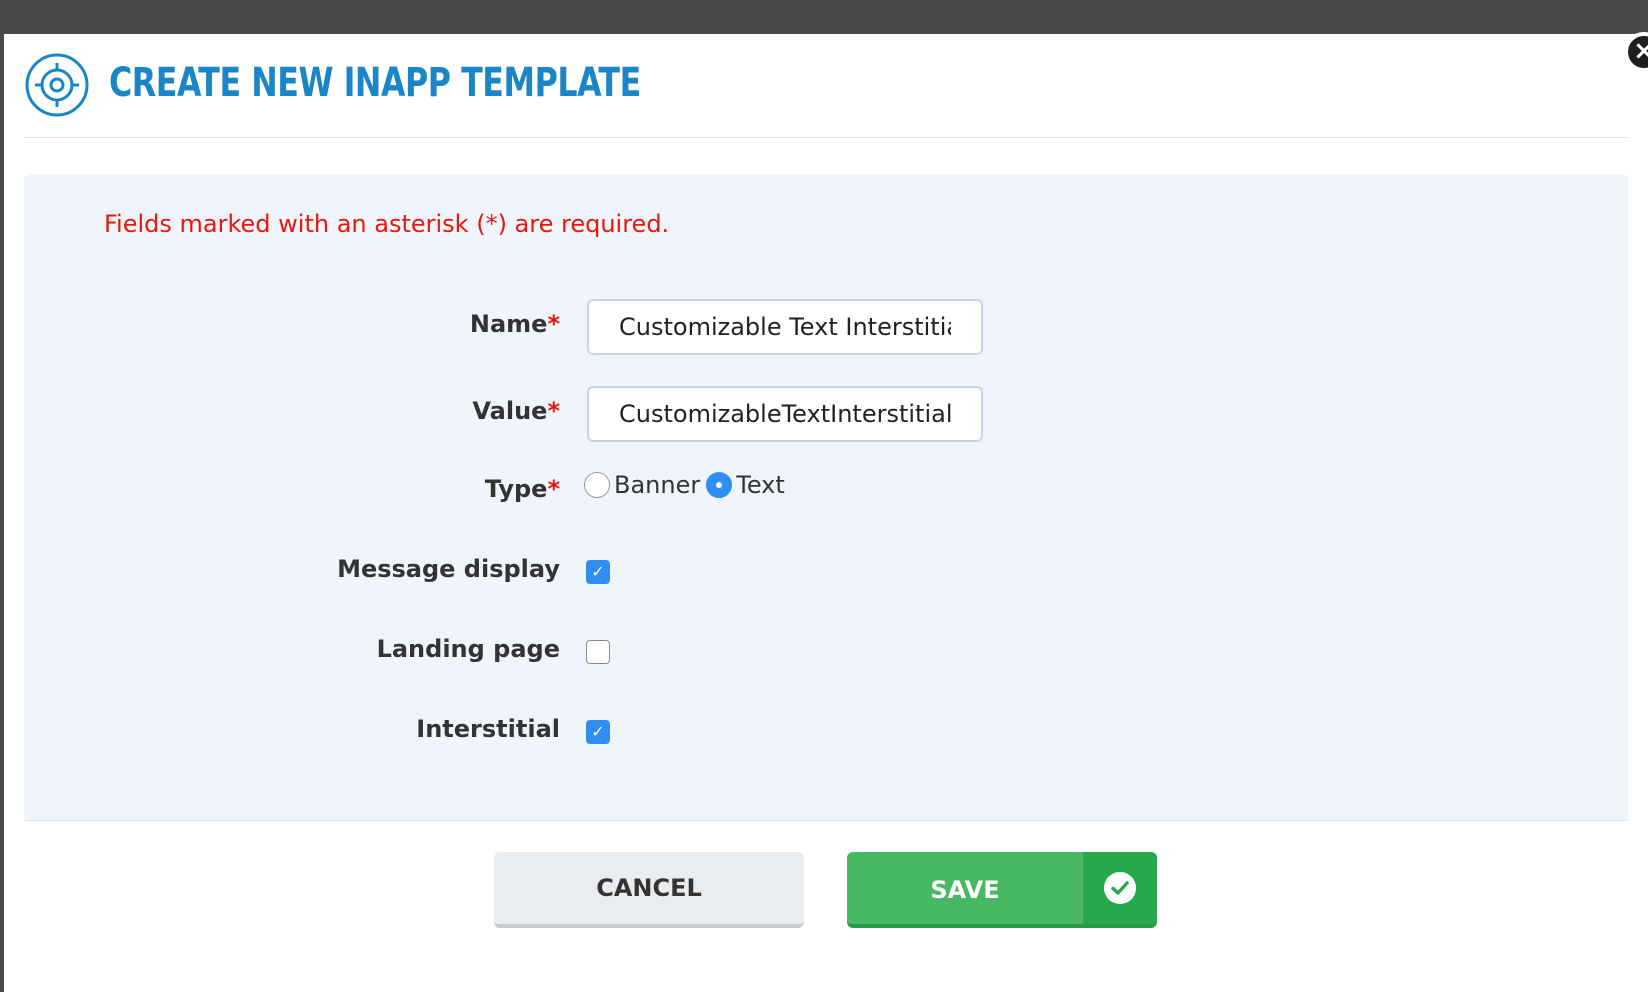 The height and width of the screenshot is (992, 1648). What do you see at coordinates (598, 732) in the screenshot?
I see `interstitial-checkbox: ✓` at bounding box center [598, 732].